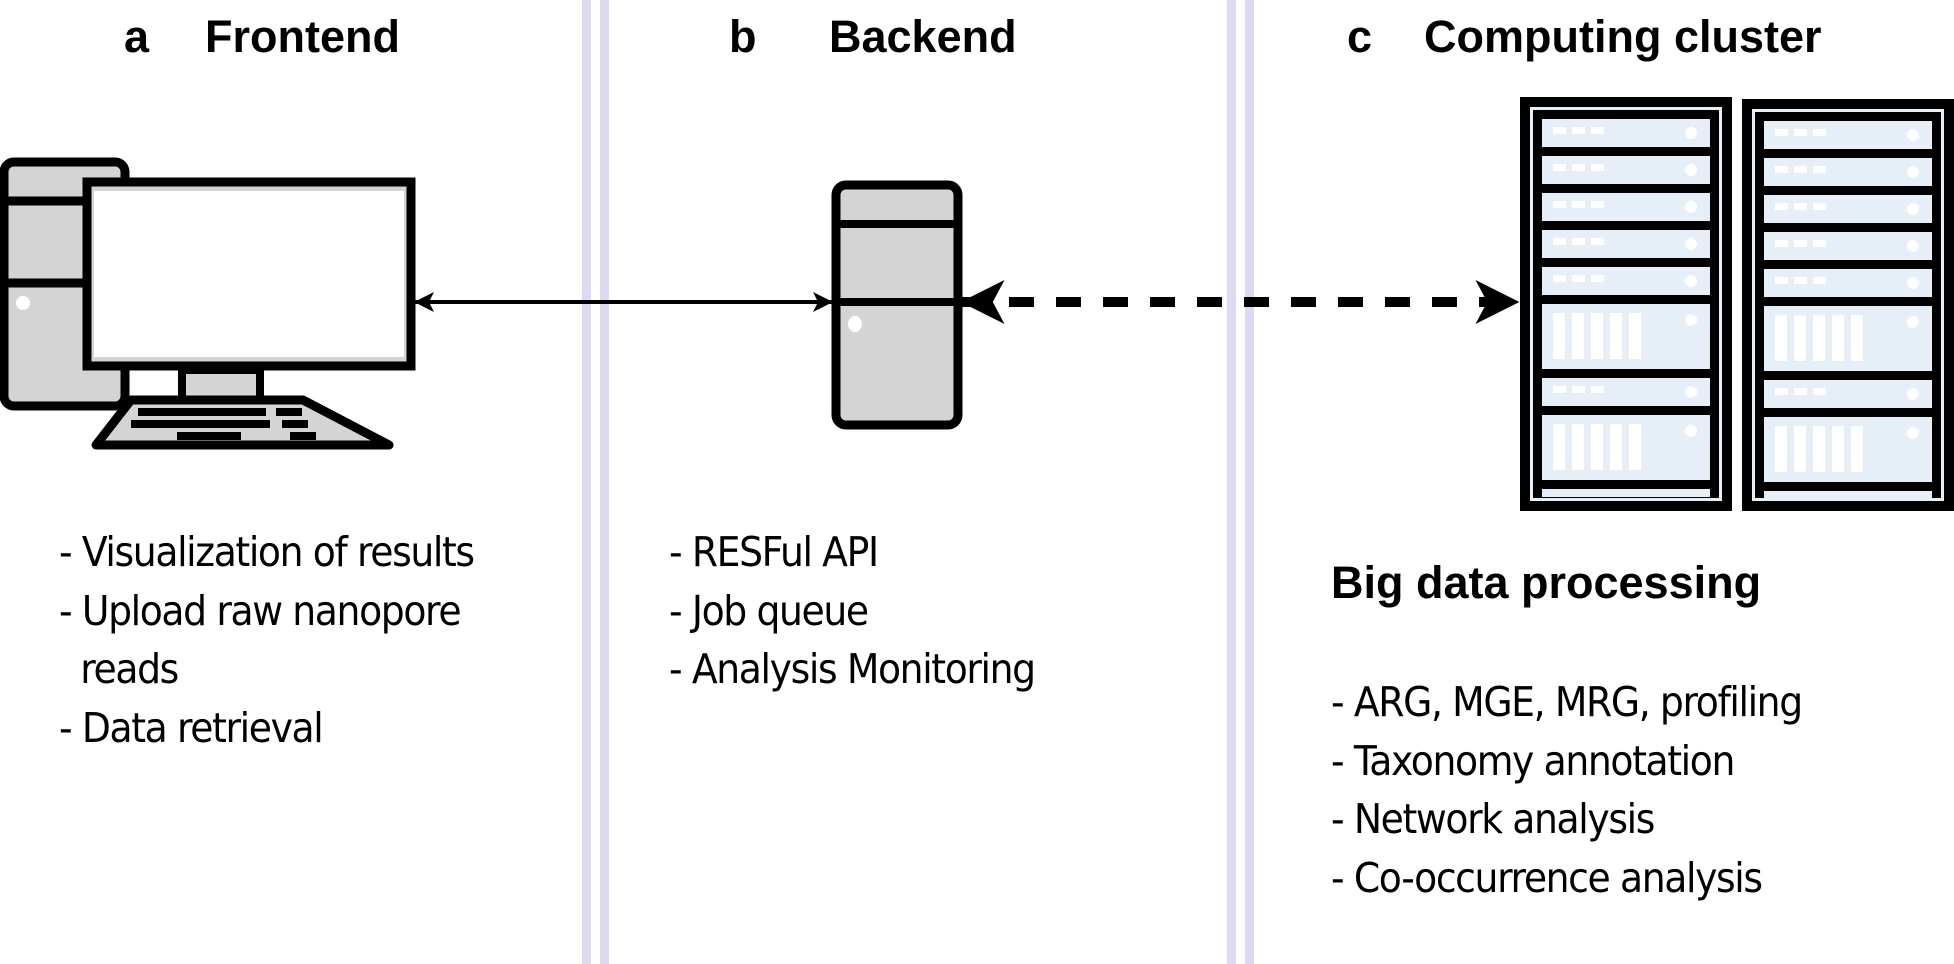  Describe the element at coordinates (1546, 582) in the screenshot. I see `cluster-subtitle: Big data processing` at that location.